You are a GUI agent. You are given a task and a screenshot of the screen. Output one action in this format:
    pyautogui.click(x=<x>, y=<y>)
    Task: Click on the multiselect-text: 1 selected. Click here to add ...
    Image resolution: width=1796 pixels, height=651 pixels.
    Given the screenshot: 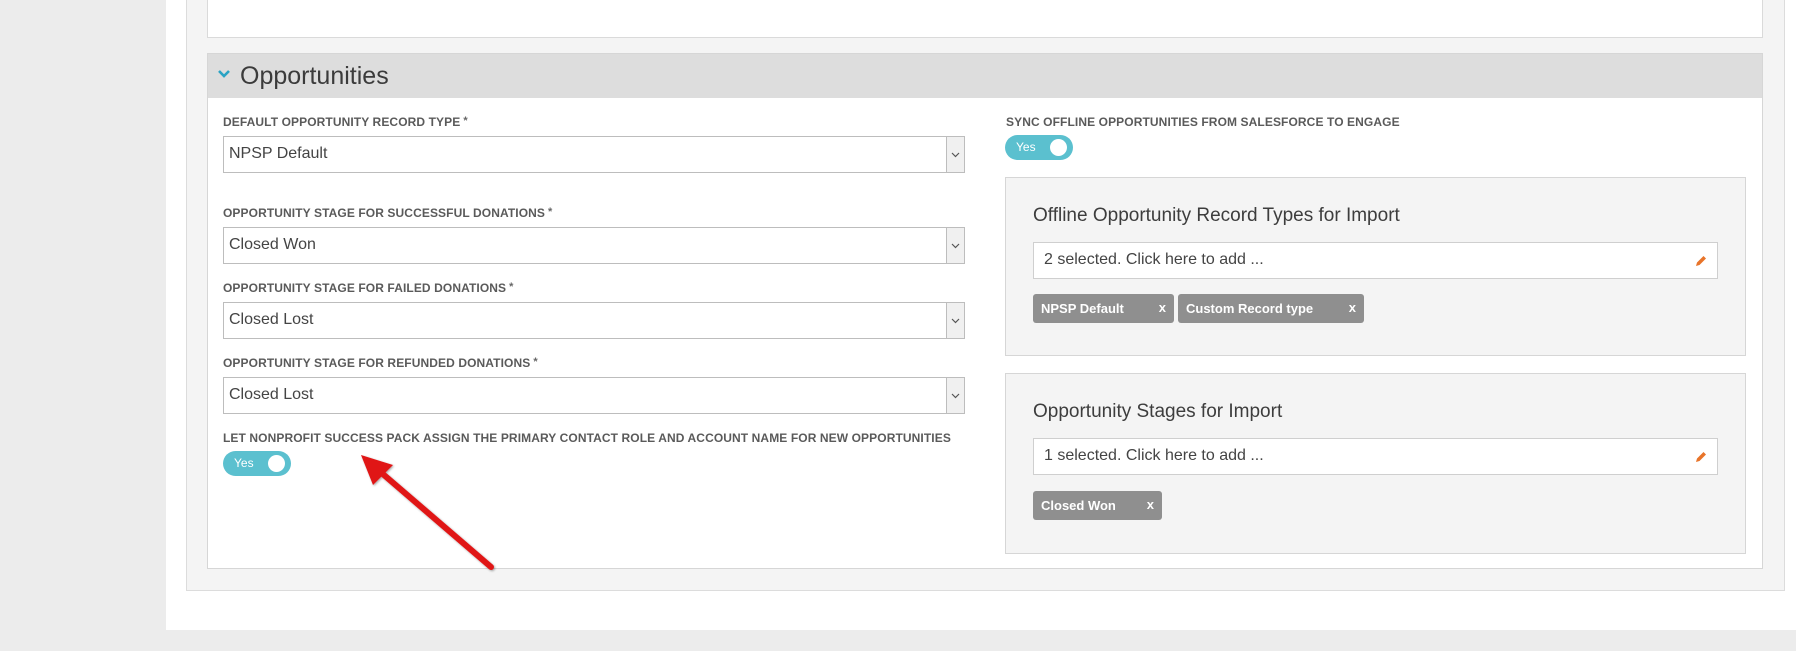 What is the action you would take?
    pyautogui.click(x=1154, y=455)
    